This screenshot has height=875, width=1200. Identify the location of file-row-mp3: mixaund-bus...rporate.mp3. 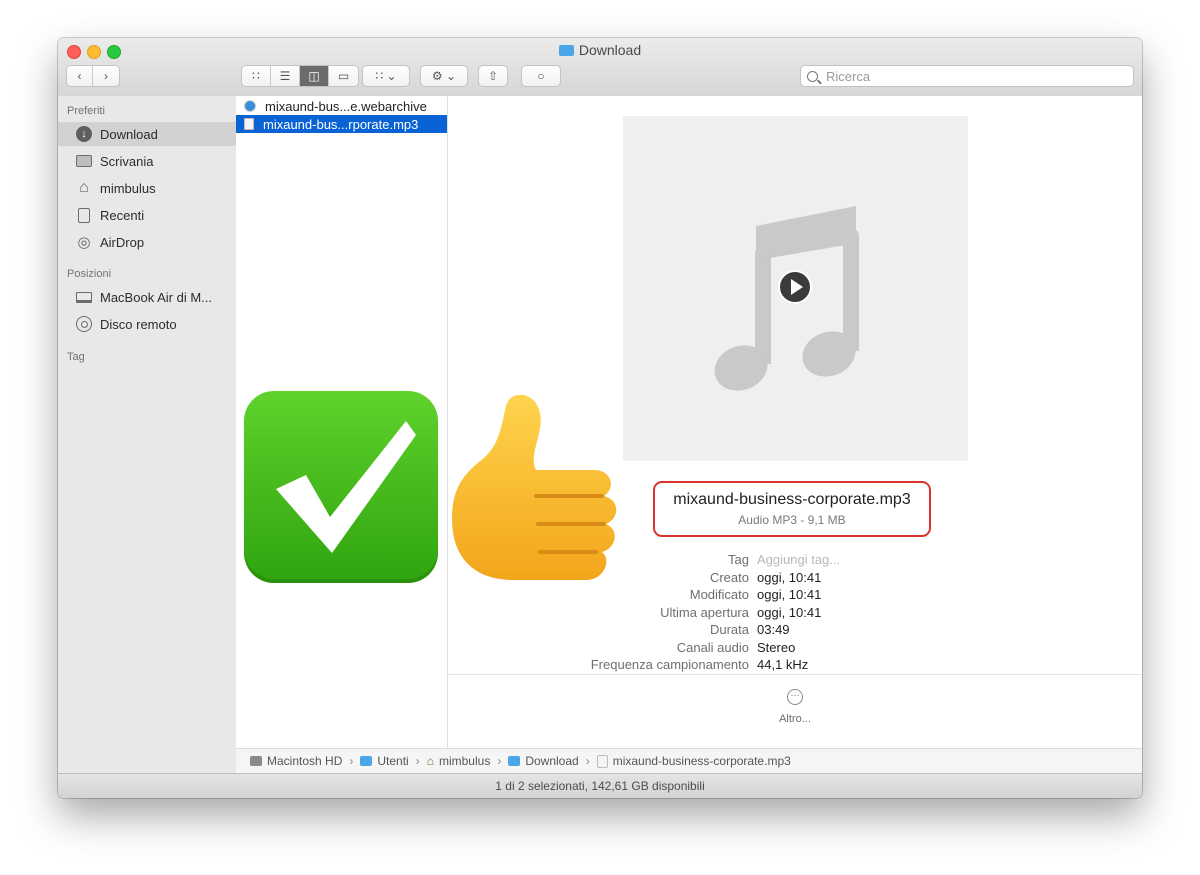
(341, 124).